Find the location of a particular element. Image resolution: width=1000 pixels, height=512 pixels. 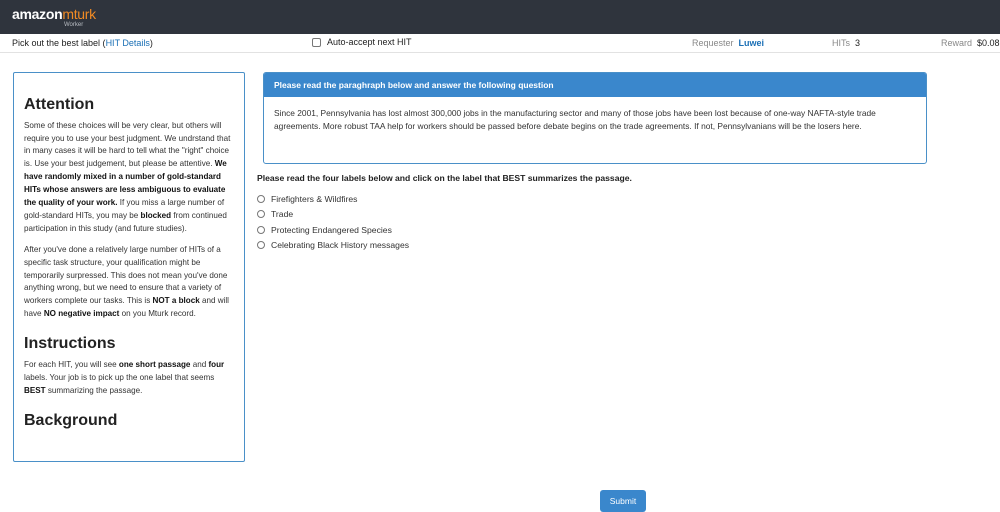

option-protecting-endangered-species: Protecting Endangered Species is located at coordinates (333, 230).